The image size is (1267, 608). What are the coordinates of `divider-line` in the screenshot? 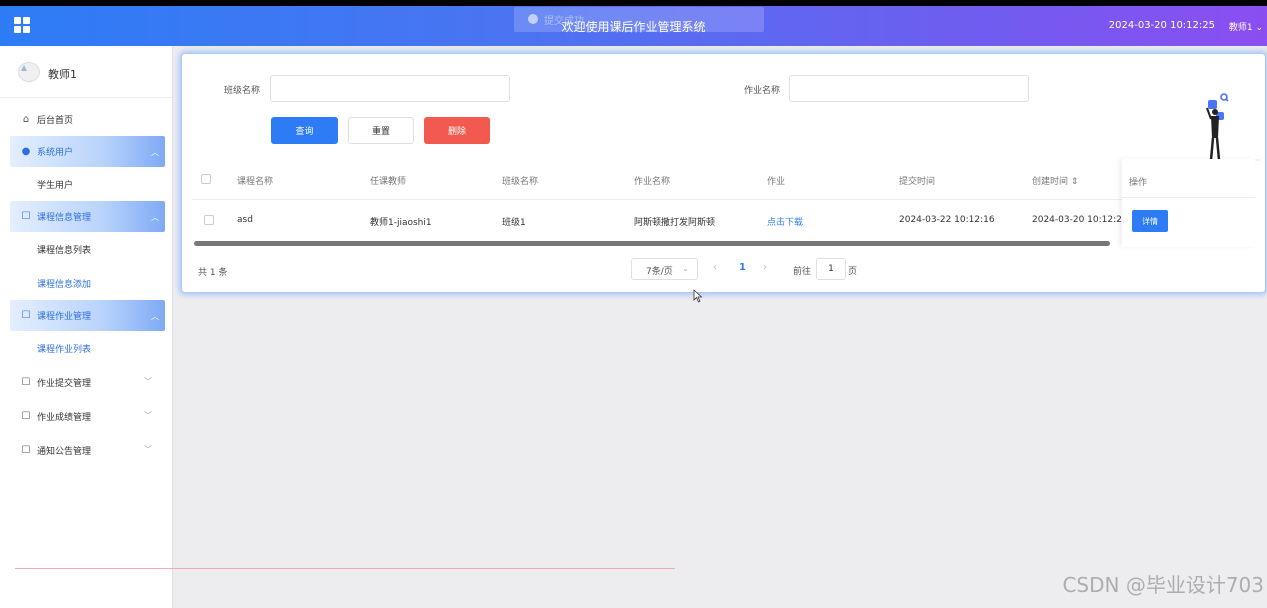 It's located at (345, 568).